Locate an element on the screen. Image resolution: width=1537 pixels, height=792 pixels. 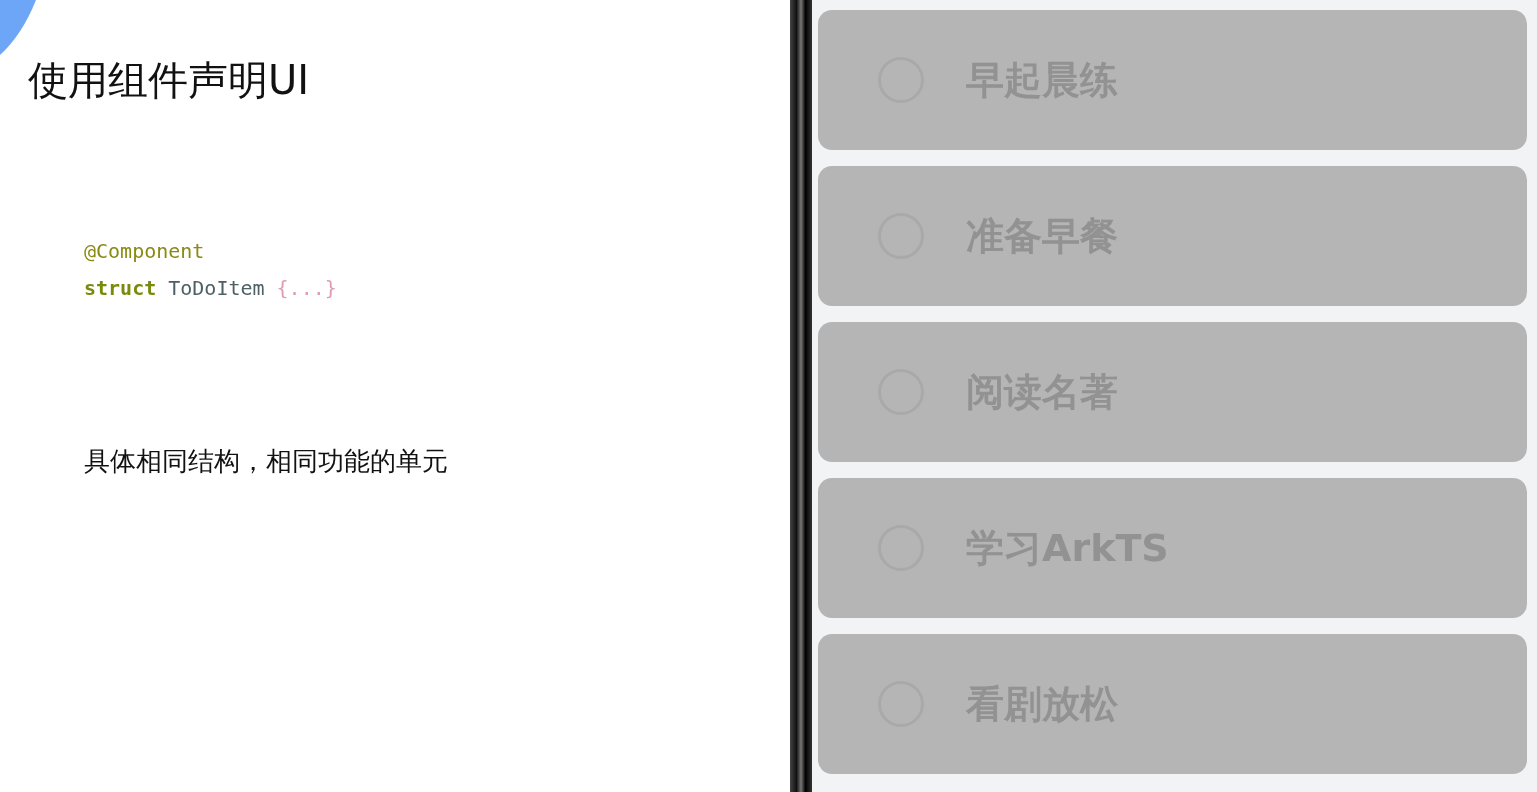
code-token: ToDoItem is located at coordinates (216, 287).